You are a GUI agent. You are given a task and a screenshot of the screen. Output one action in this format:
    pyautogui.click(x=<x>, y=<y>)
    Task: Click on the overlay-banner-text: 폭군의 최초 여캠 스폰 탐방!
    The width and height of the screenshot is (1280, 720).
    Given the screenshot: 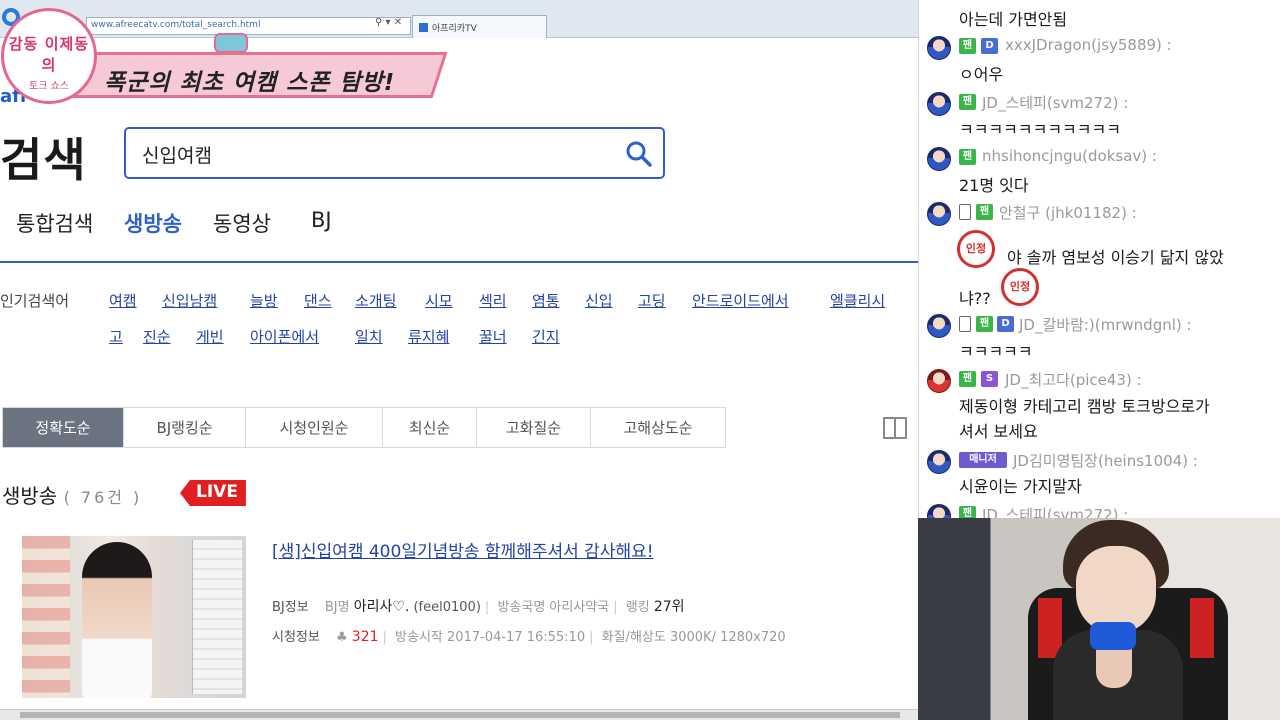 What is the action you would take?
    pyautogui.click(x=250, y=83)
    